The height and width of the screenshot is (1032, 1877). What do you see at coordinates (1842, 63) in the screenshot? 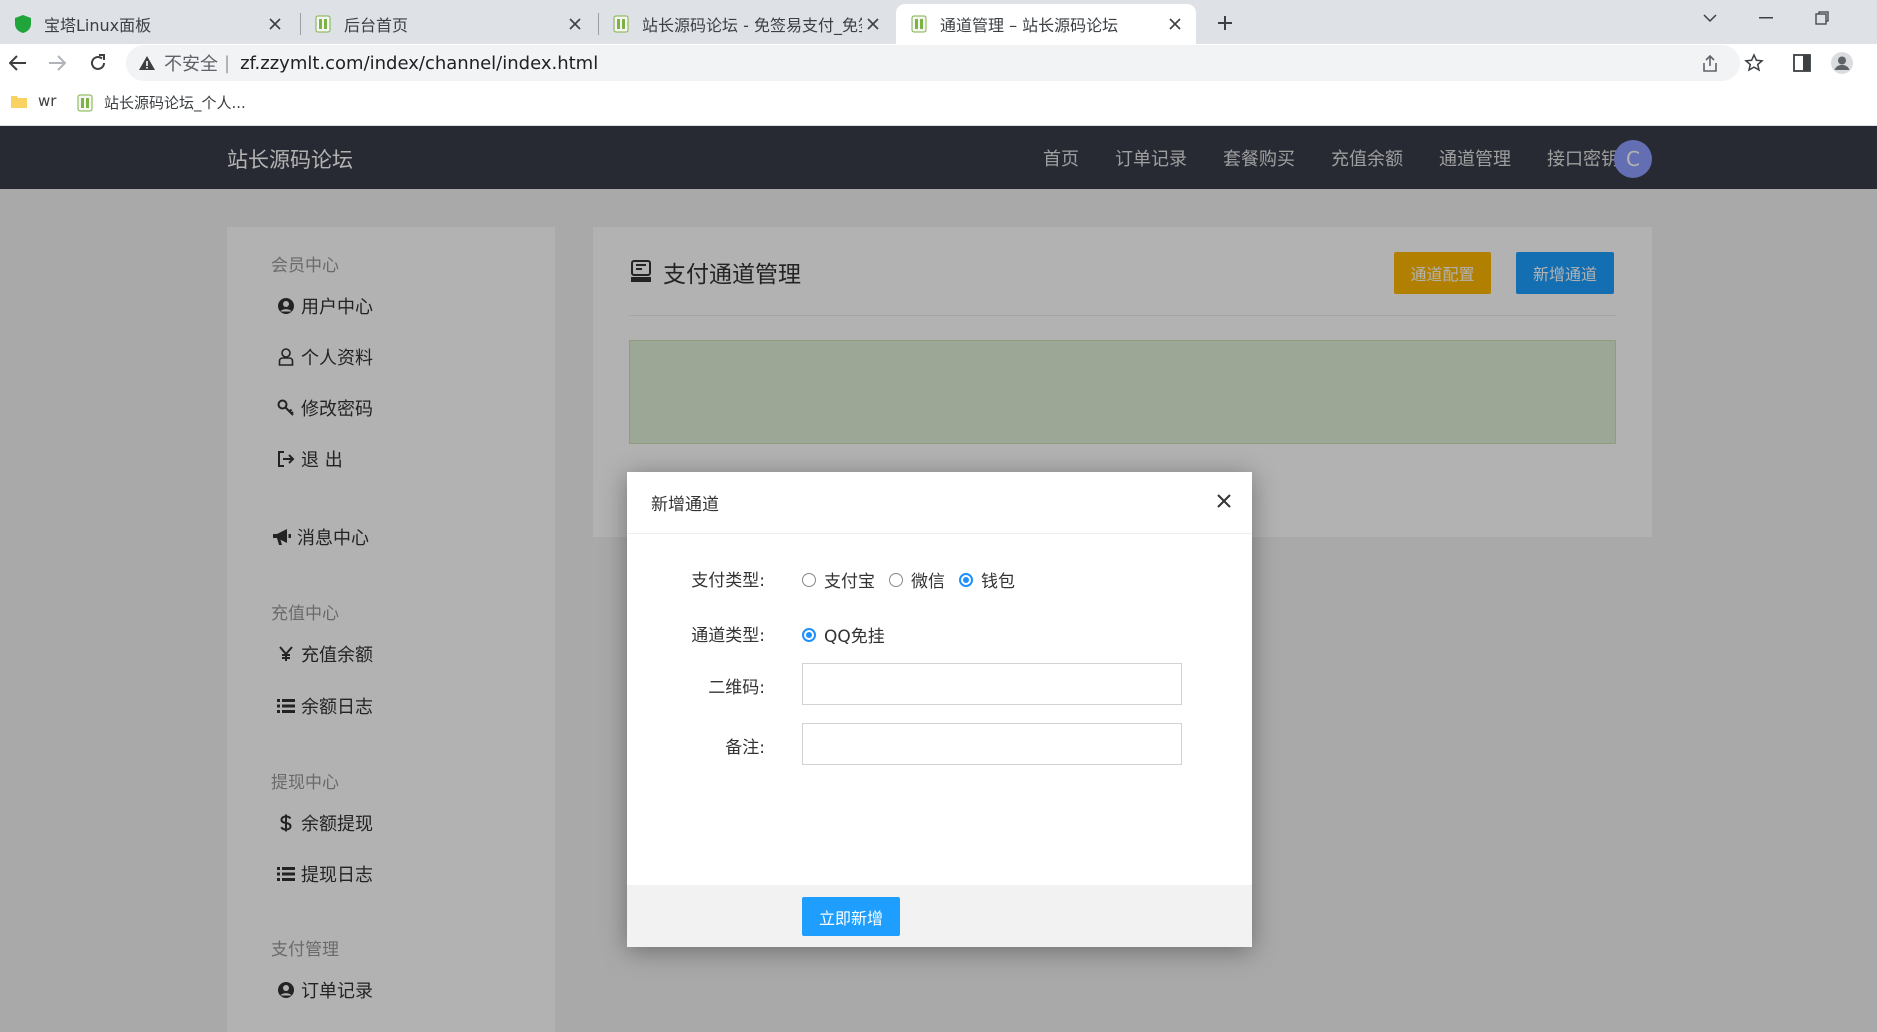
I see `profile-icon` at bounding box center [1842, 63].